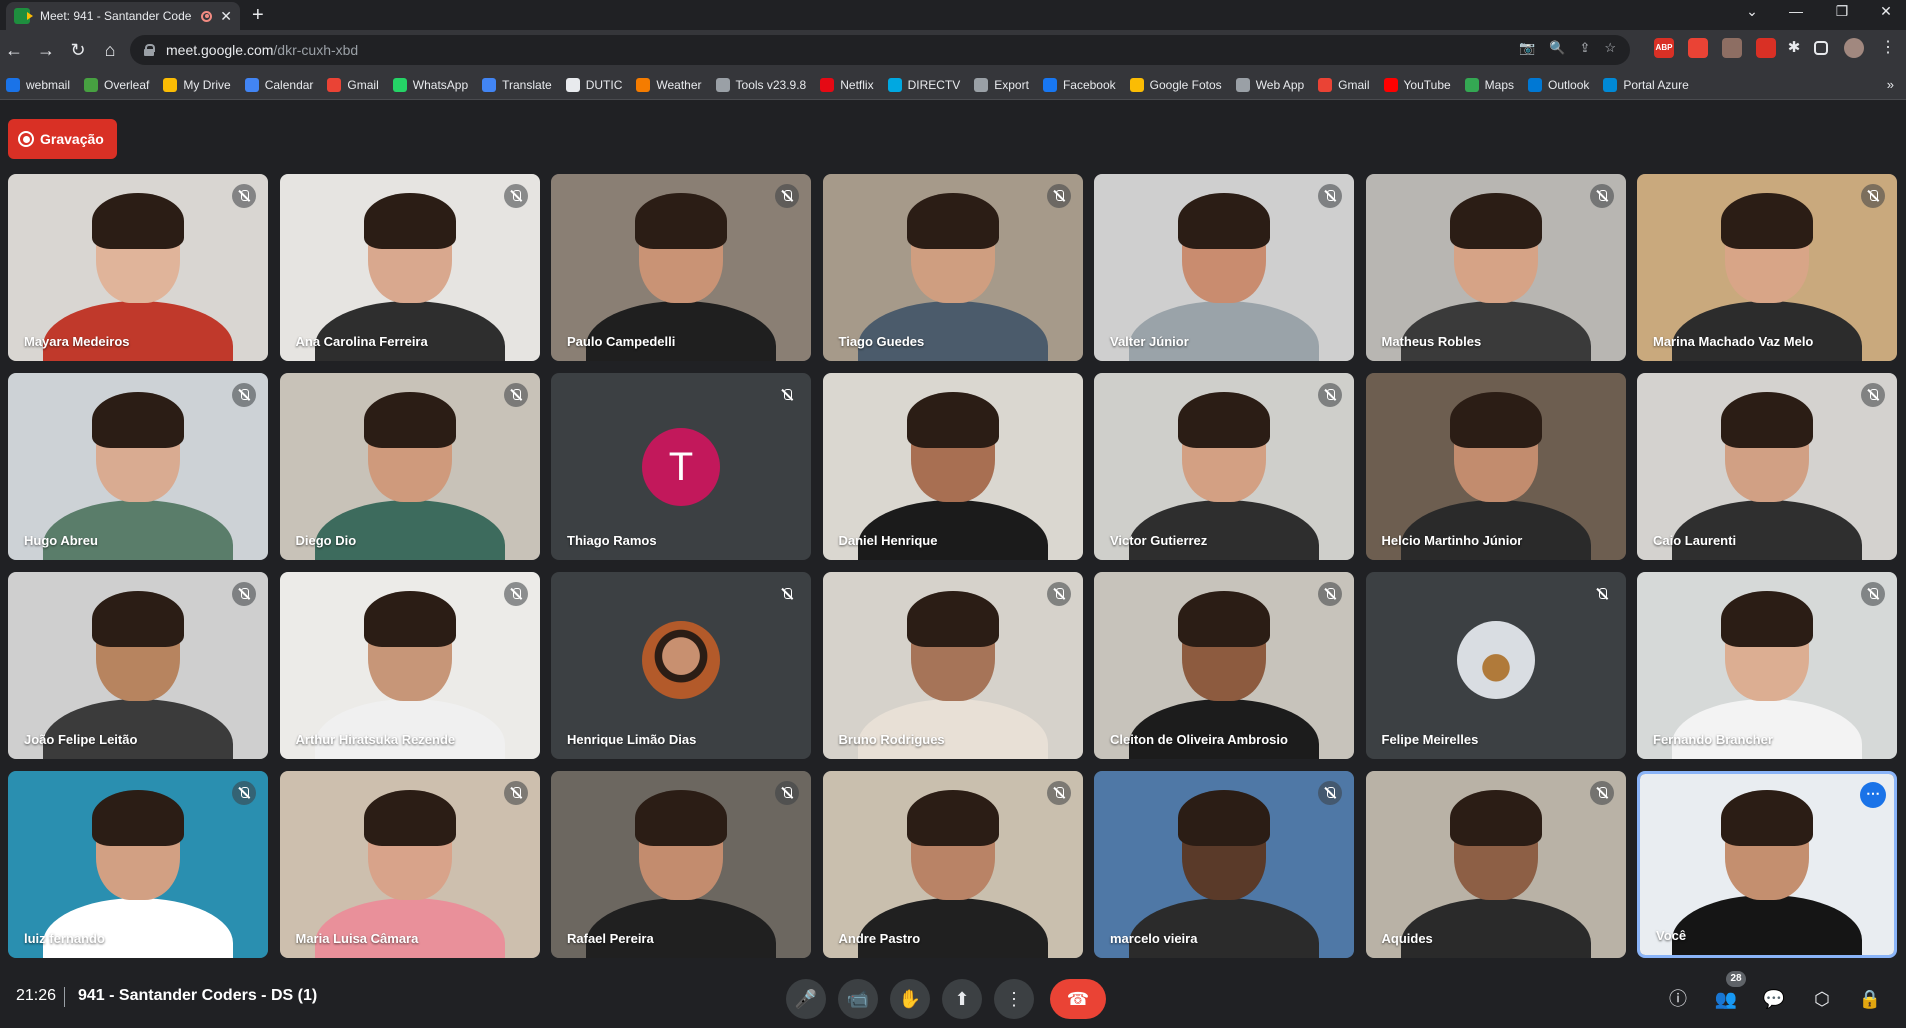 This screenshot has height=1028, width=1906. I want to click on participant-tile: Helcio Martinho Júnior, so click(1495, 466).